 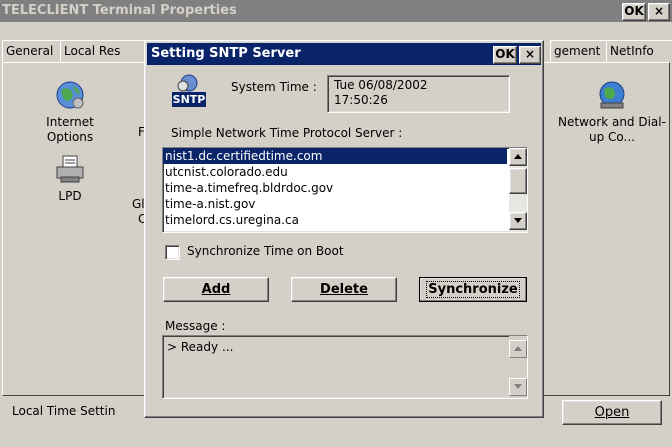 What do you see at coordinates (70, 95) in the screenshot?
I see `globe-settings-icon` at bounding box center [70, 95].